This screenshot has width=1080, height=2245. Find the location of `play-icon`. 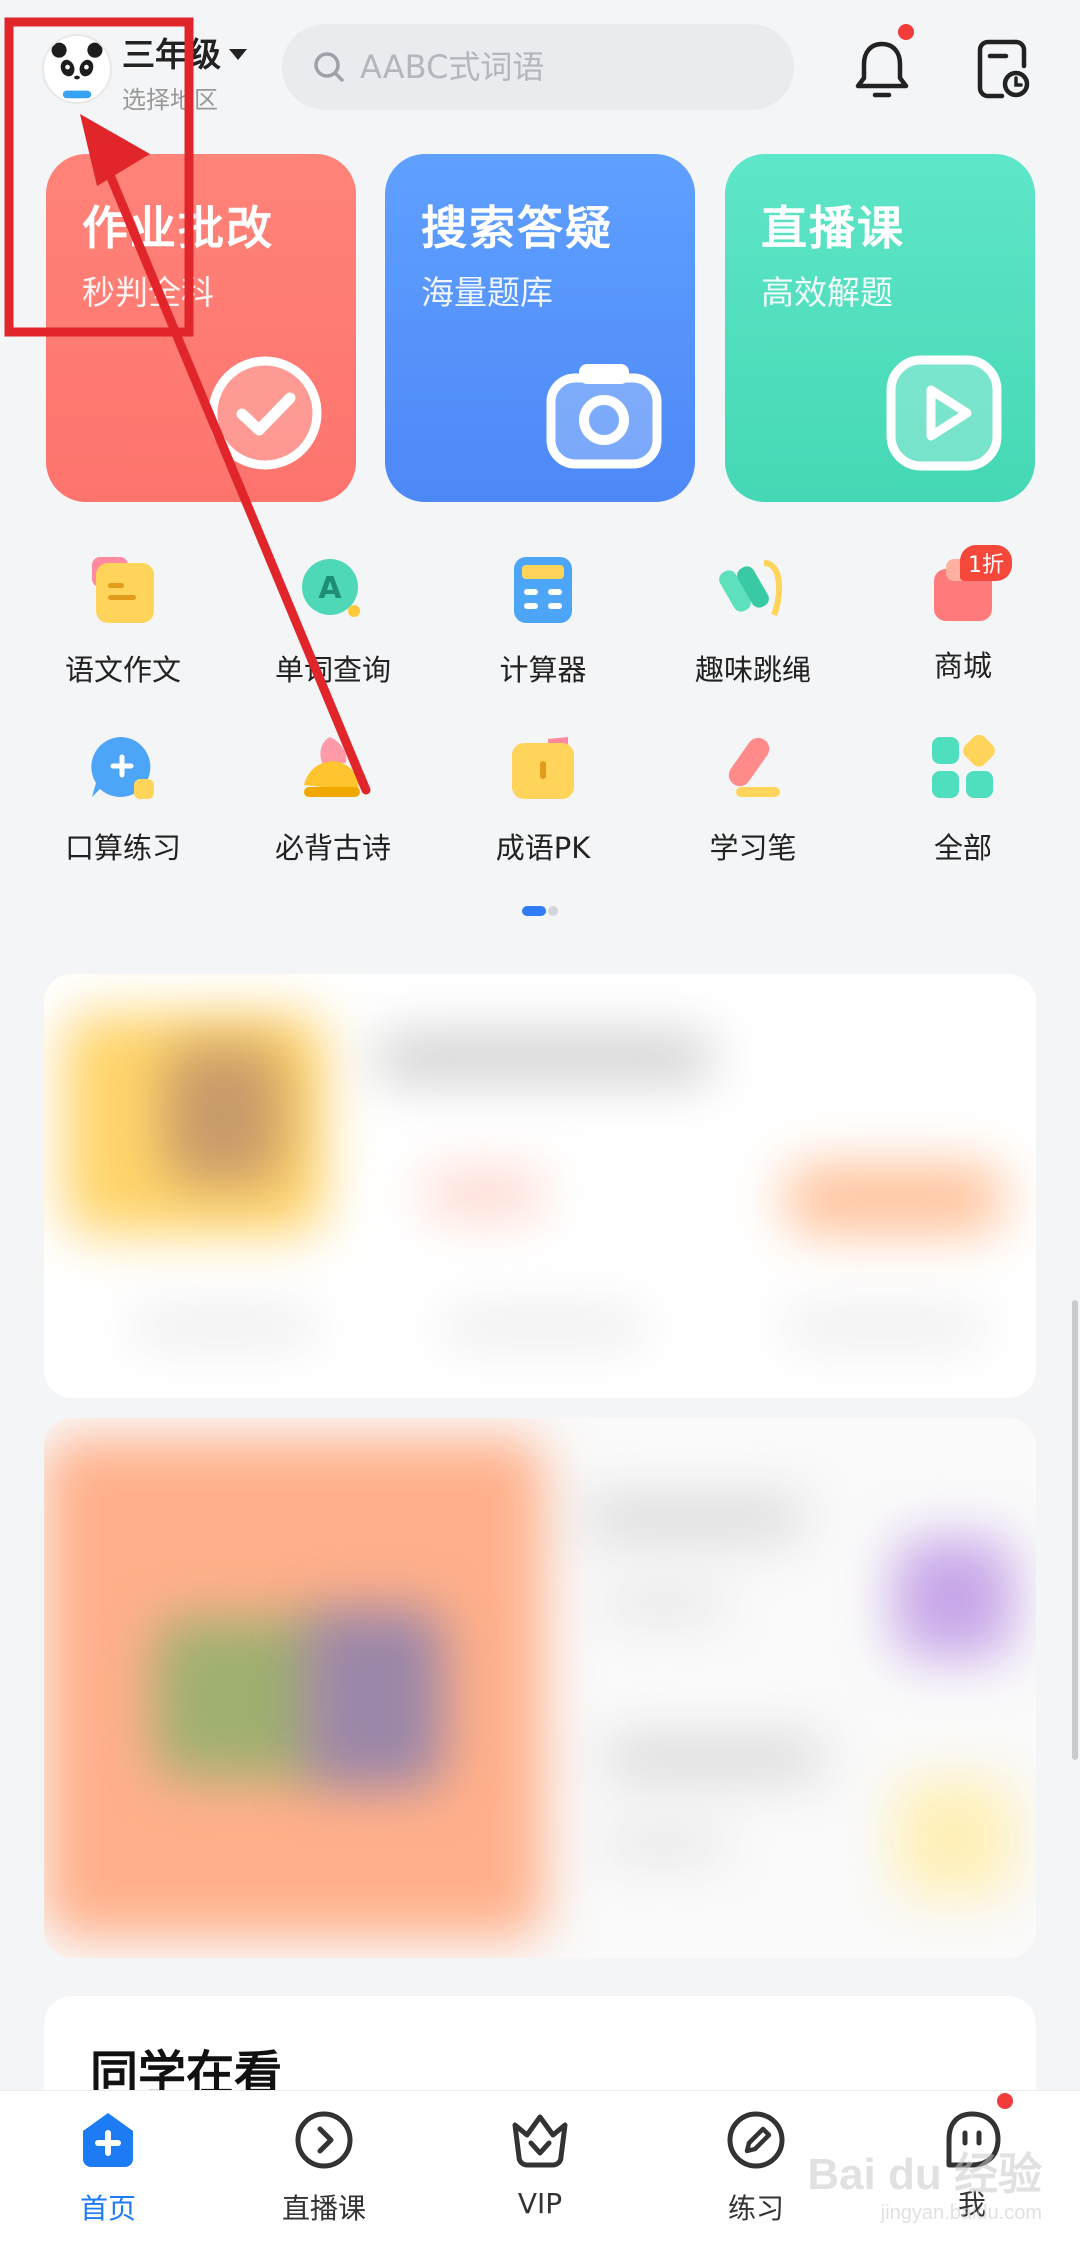

play-icon is located at coordinates (944, 413).